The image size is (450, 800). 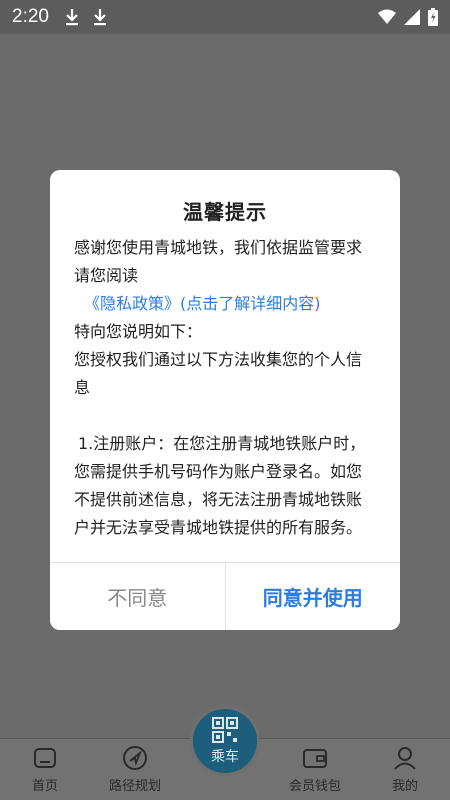 I want to click on dialog-buttons: 不同意 同意并使用, so click(x=225, y=596).